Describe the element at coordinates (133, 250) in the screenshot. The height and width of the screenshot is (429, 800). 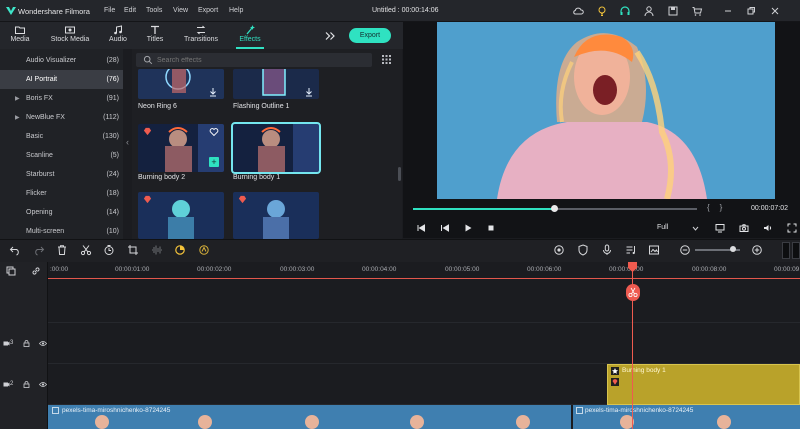
I see `crop-icon` at that location.